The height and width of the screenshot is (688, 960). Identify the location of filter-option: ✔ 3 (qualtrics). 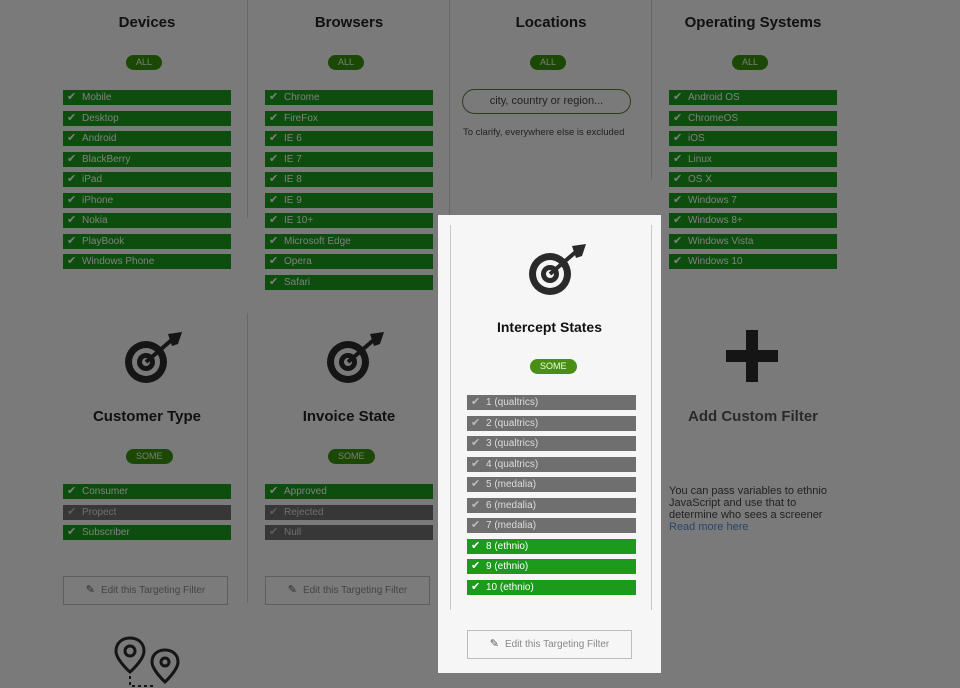
(551, 443).